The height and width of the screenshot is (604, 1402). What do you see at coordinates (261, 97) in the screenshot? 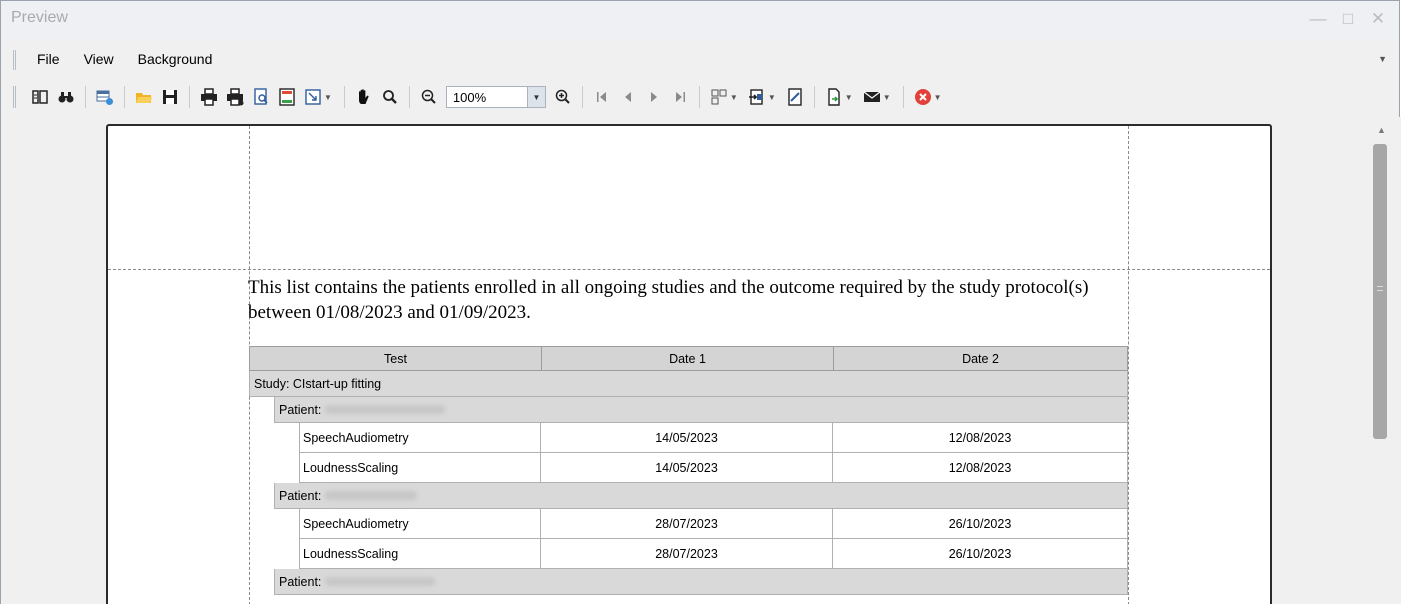
I see `page-setup-icon` at bounding box center [261, 97].